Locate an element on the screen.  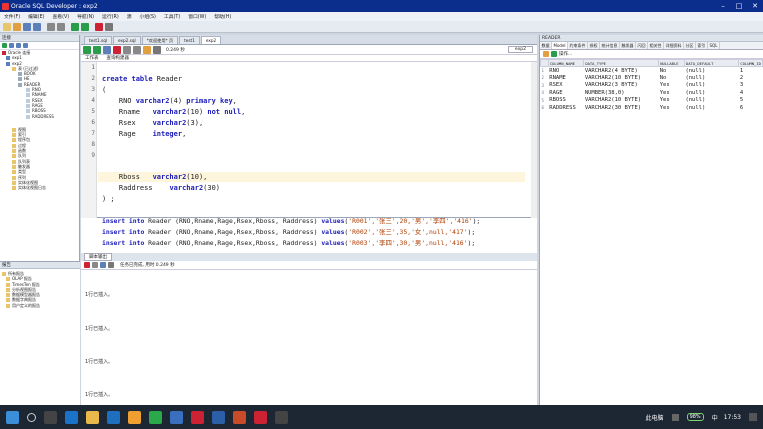
file-explorer-icon is located at coordinates (92, 417).